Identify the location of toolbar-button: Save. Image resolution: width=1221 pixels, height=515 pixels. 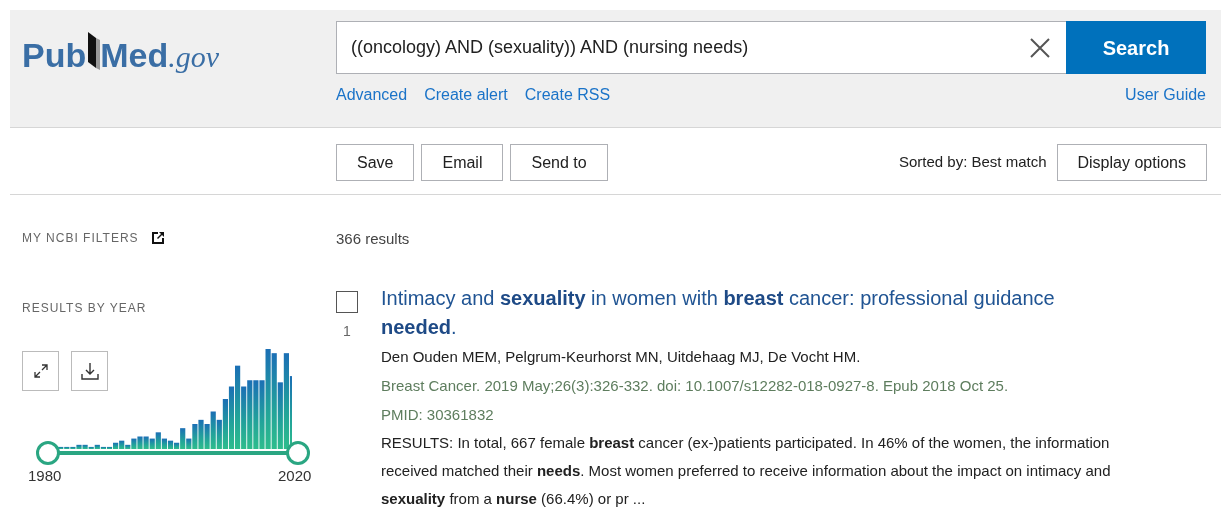
(375, 162).